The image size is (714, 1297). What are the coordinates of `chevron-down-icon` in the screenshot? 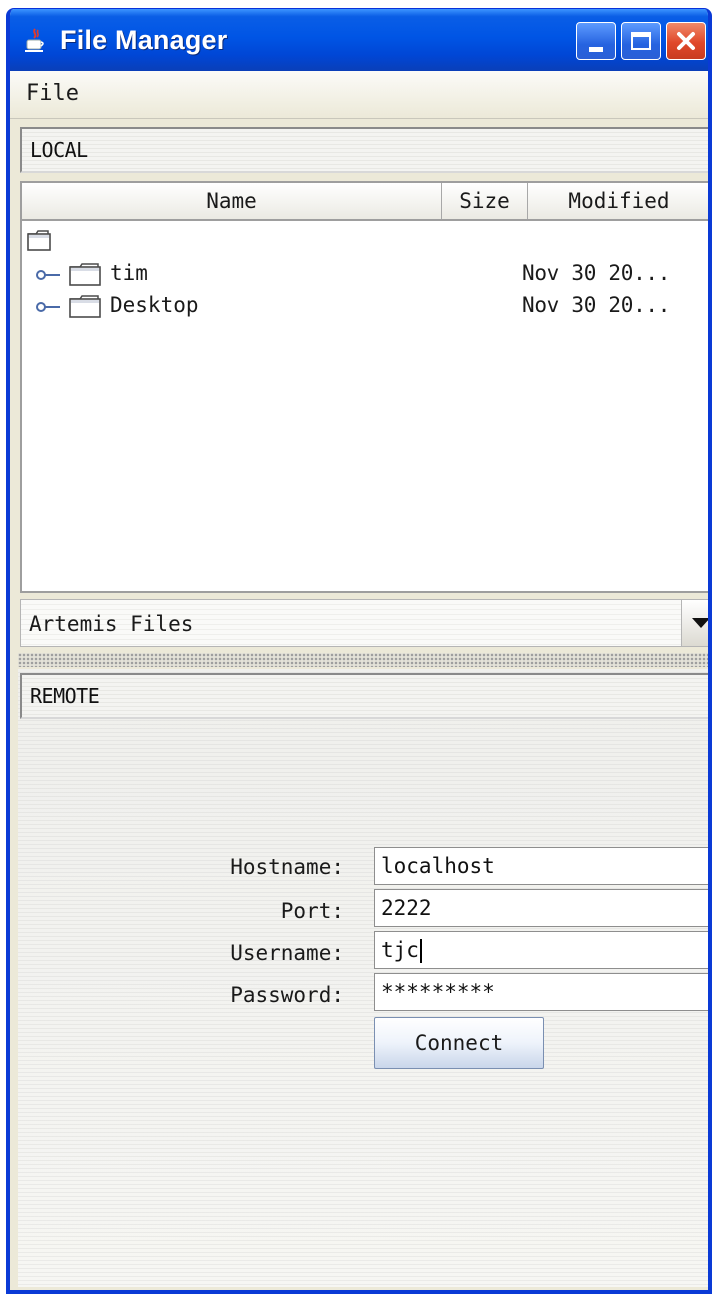 It's located at (699, 623).